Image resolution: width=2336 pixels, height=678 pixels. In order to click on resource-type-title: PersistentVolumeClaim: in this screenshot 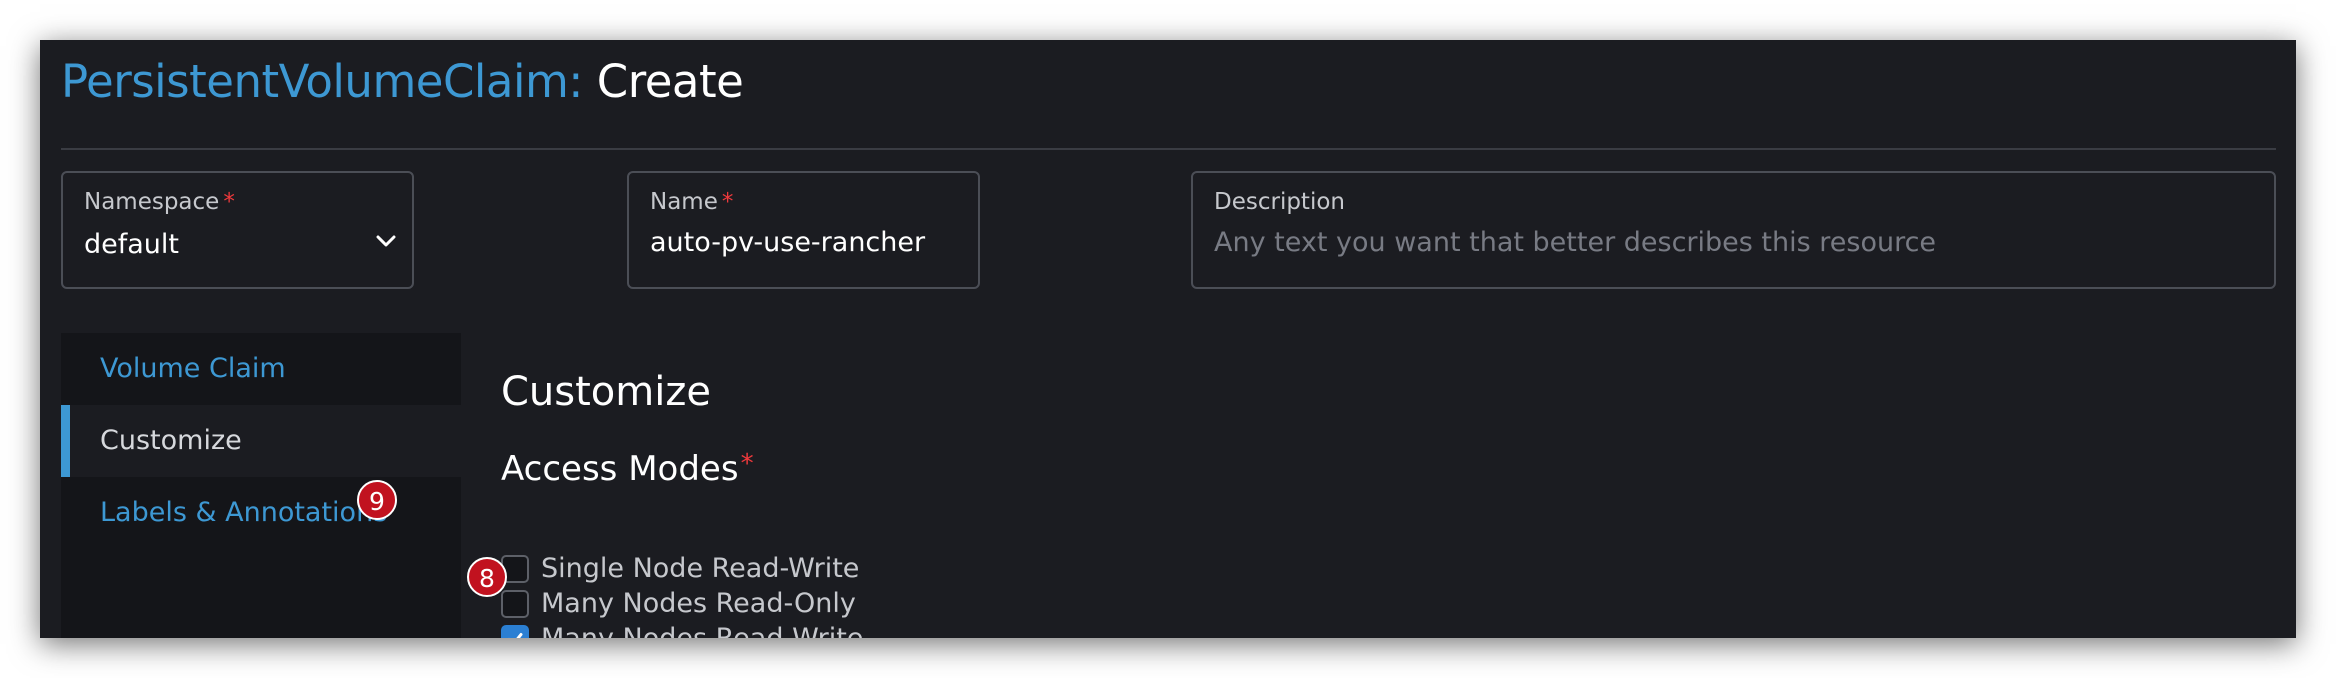, I will do `click(322, 81)`.